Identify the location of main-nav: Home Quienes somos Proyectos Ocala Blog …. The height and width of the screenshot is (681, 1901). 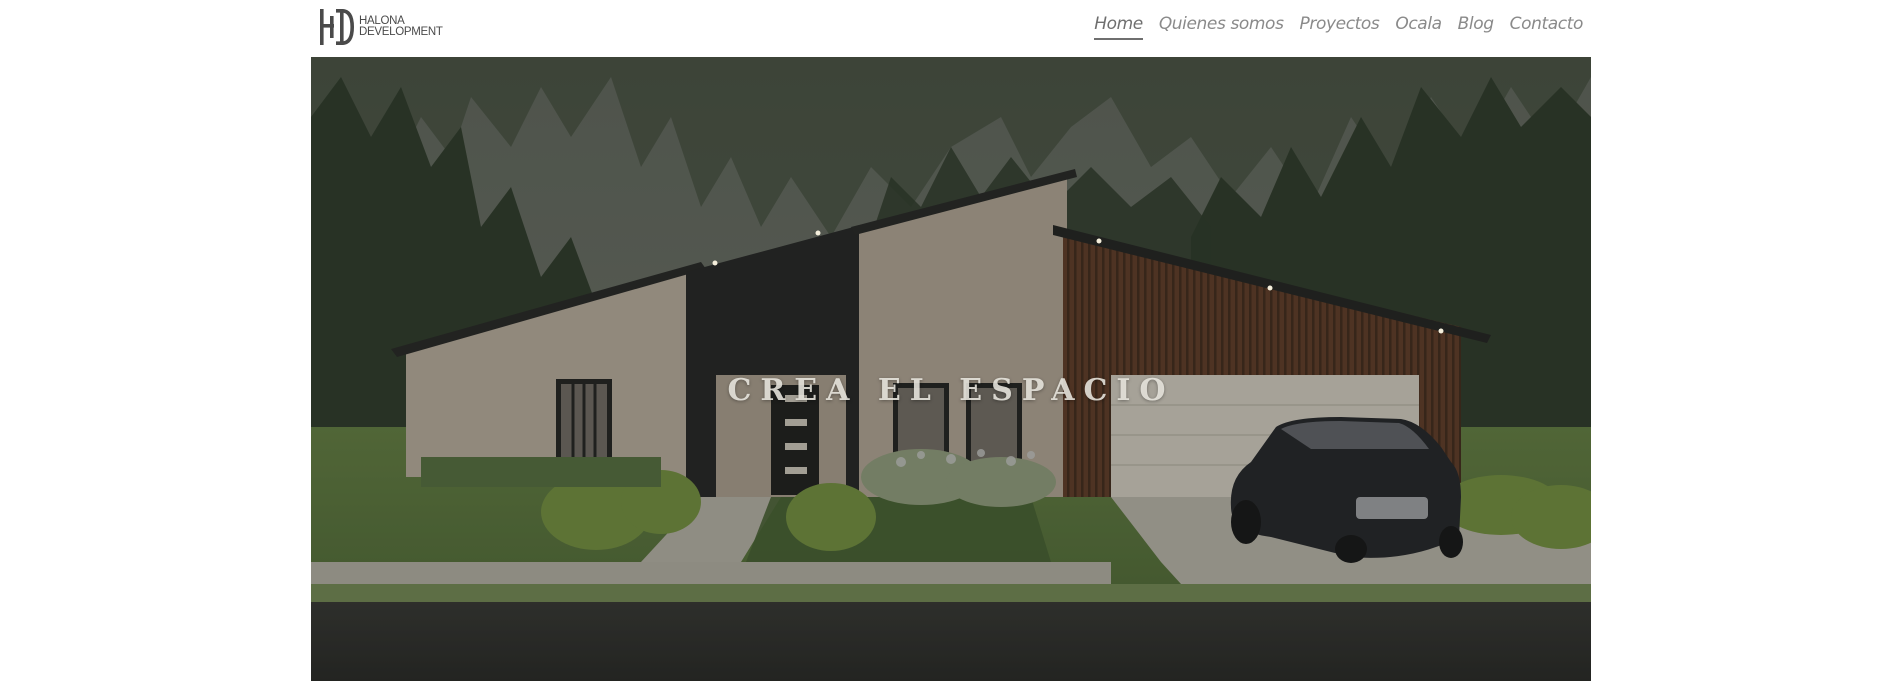
(1338, 27).